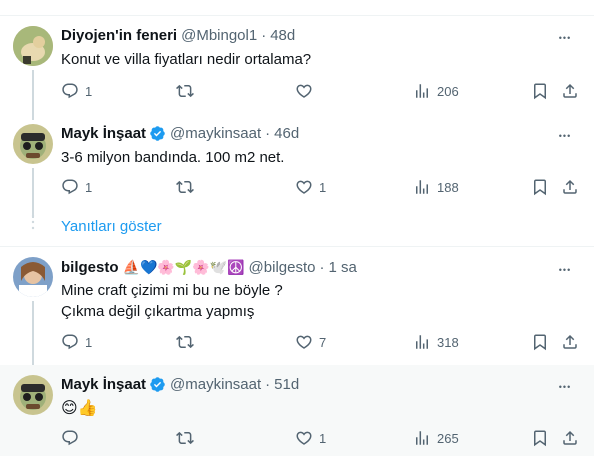  Describe the element at coordinates (209, 267) in the screenshot. I see `tweet-header: bilgesto ⛵💙🌸🌱🌸🕊️☮️ @bilgesto · 1 sa` at that location.